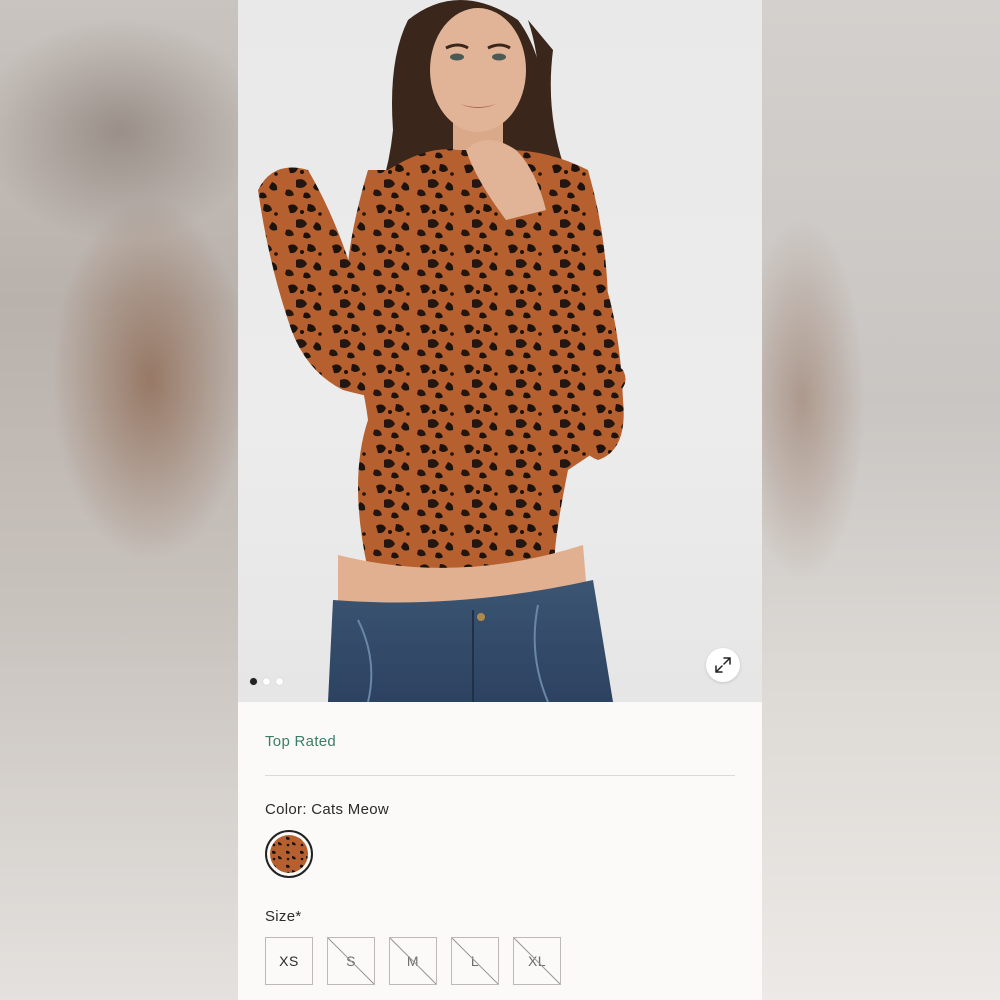 This screenshot has width=1000, height=1000. I want to click on leopard-pattern-icon, so click(289, 854).